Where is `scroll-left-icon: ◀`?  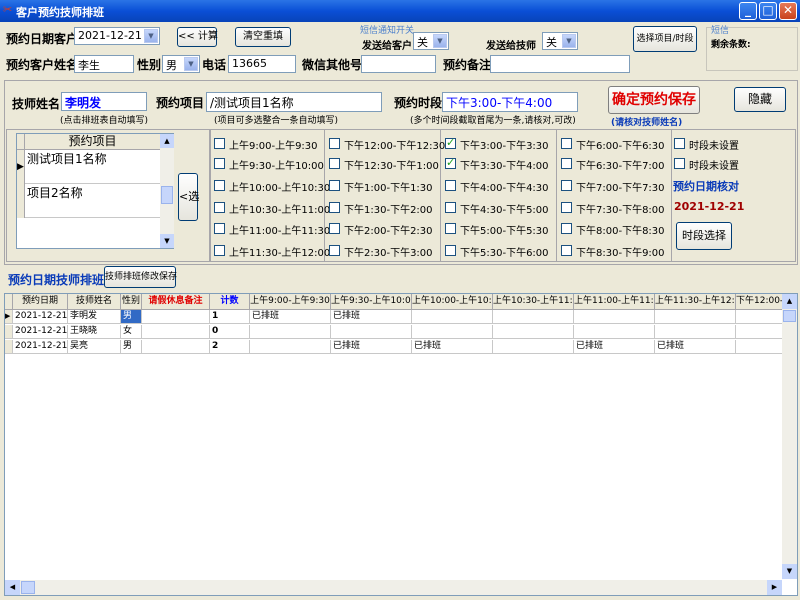 scroll-left-icon: ◀ is located at coordinates (12, 587).